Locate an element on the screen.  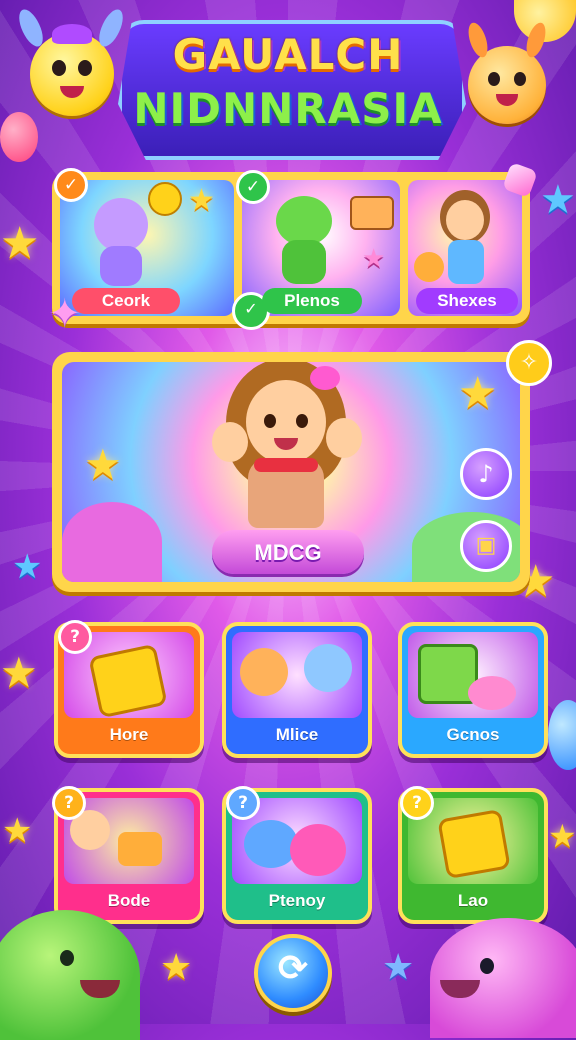
book-icon: ▣ is located at coordinates (486, 546).